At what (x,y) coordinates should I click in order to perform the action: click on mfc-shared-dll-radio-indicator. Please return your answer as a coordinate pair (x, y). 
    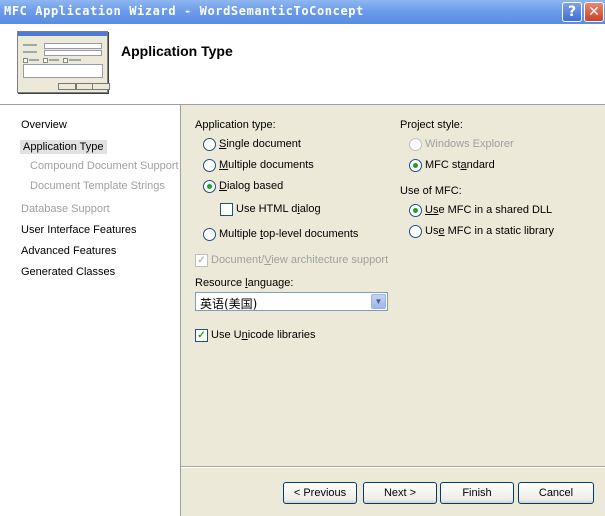
    Looking at the image, I should click on (415, 210).